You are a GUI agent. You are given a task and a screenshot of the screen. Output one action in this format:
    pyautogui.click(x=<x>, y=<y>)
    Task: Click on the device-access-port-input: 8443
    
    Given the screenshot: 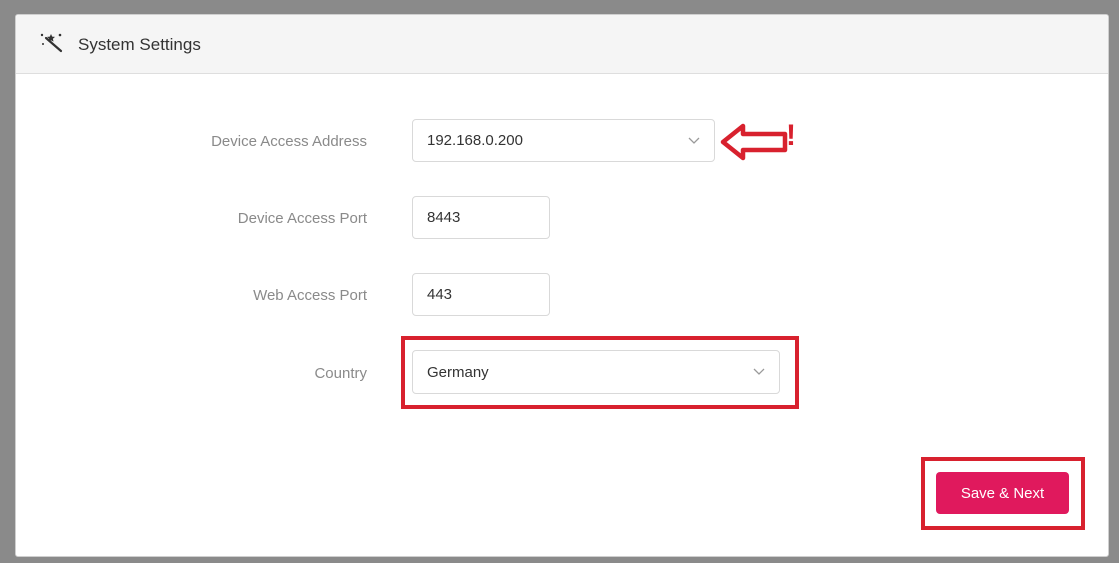 What is the action you would take?
    pyautogui.click(x=481, y=217)
    